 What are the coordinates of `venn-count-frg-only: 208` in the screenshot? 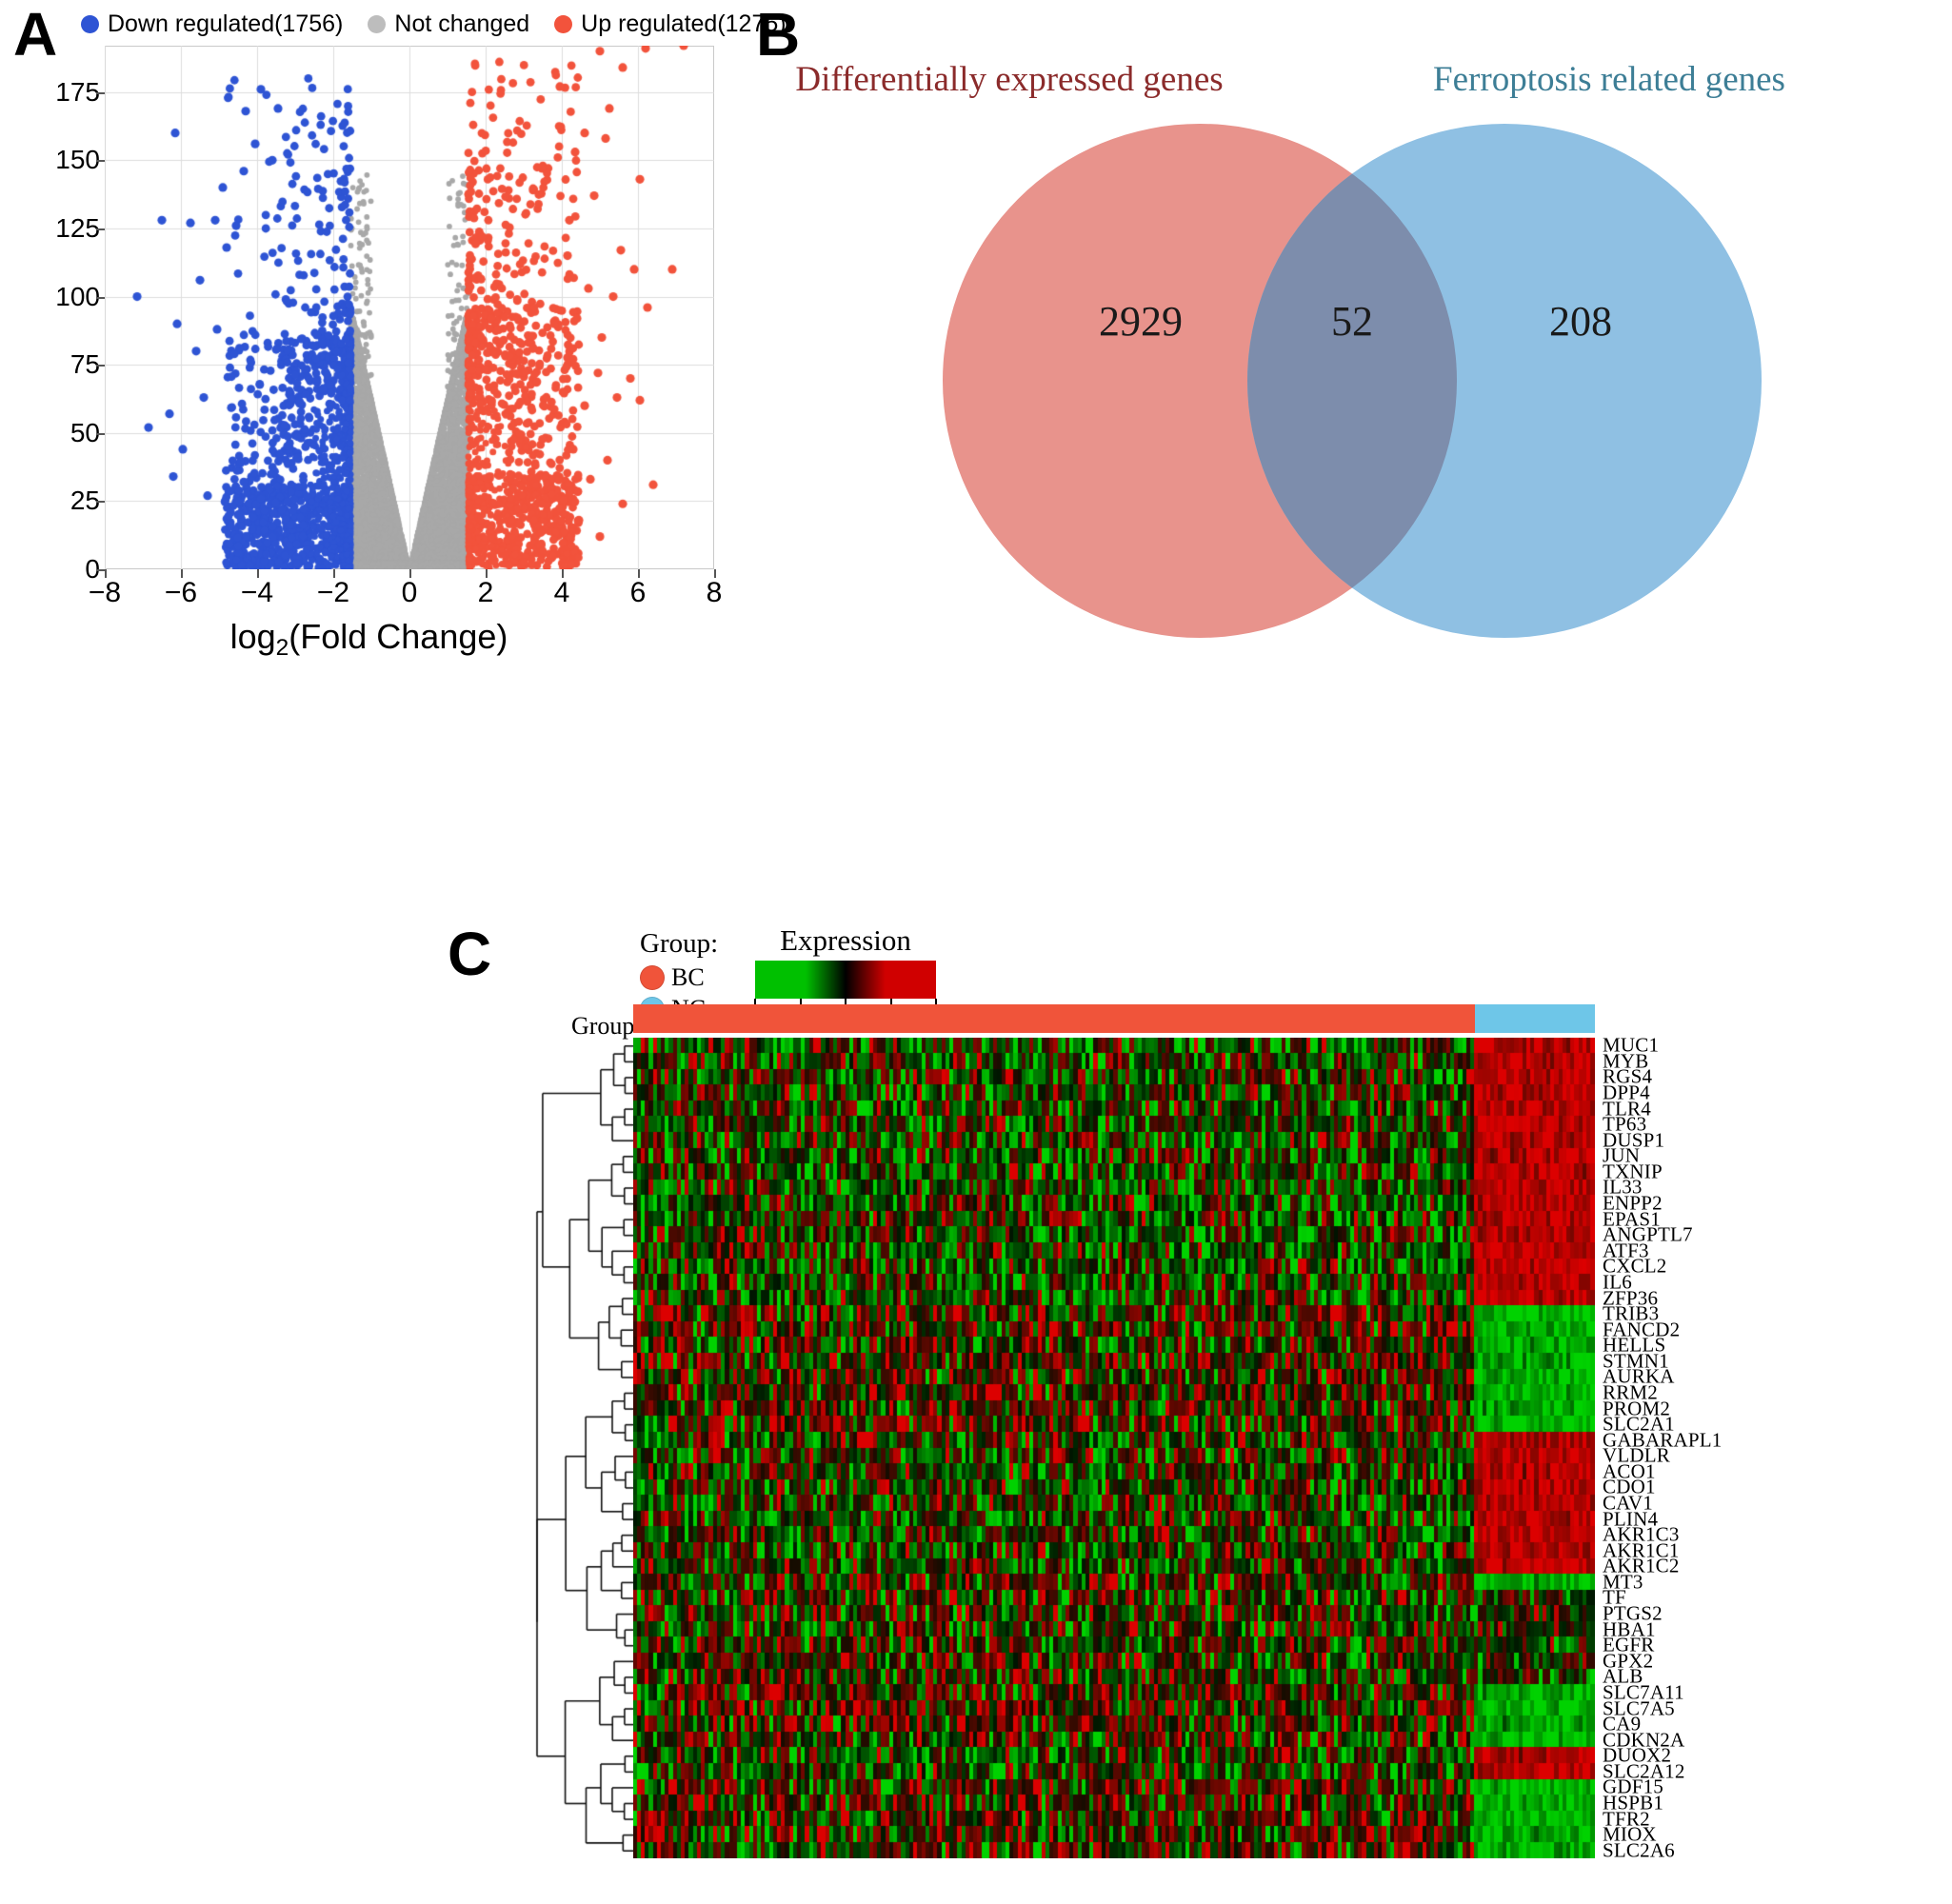 It's located at (1580, 321).